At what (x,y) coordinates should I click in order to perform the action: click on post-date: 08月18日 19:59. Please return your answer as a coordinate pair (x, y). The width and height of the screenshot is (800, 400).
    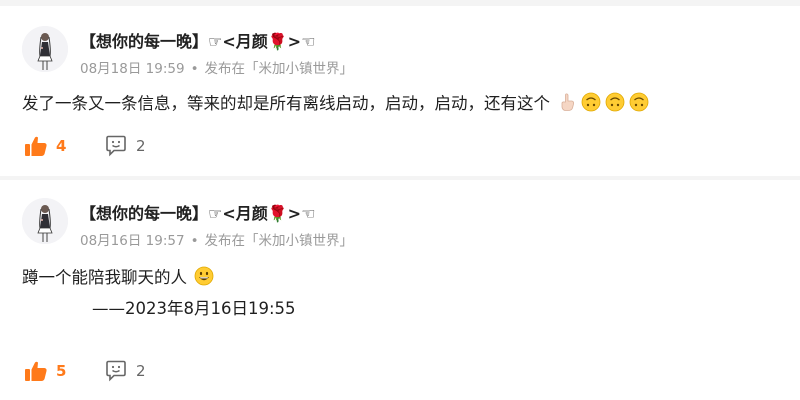
    Looking at the image, I should click on (132, 69).